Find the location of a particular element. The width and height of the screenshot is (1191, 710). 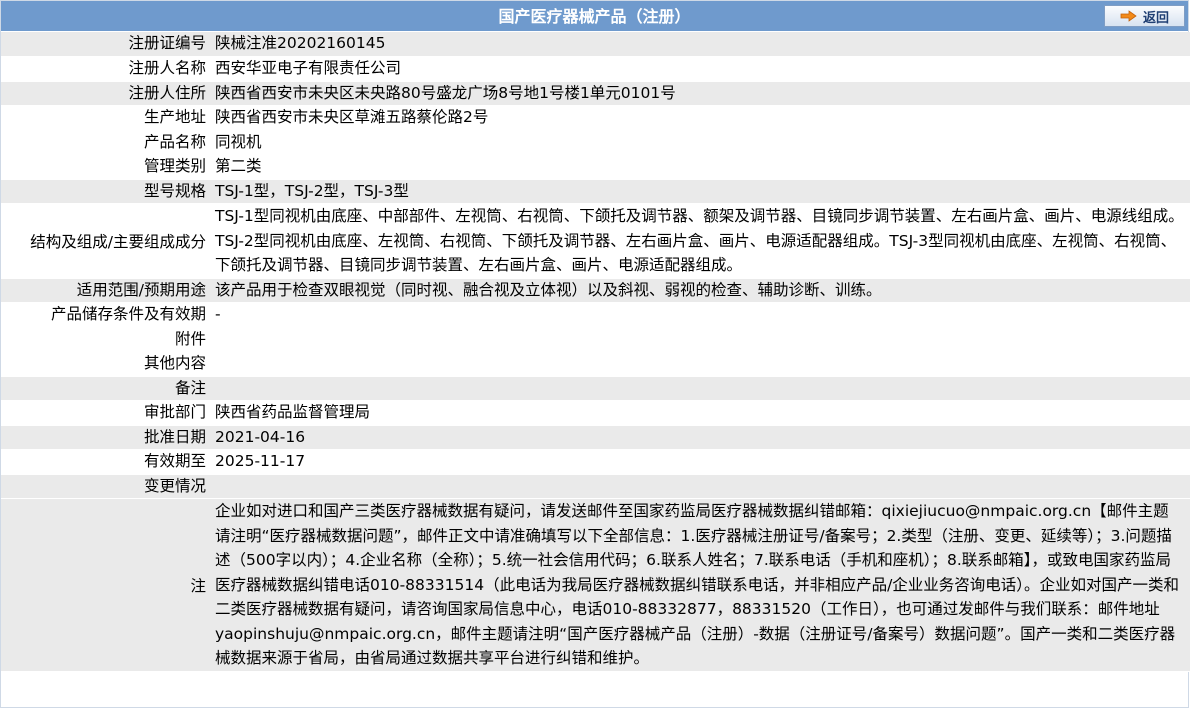

table-row: 生产地址 陕西省西安市未央区草滩五路蔡伦路2号 is located at coordinates (595, 118).